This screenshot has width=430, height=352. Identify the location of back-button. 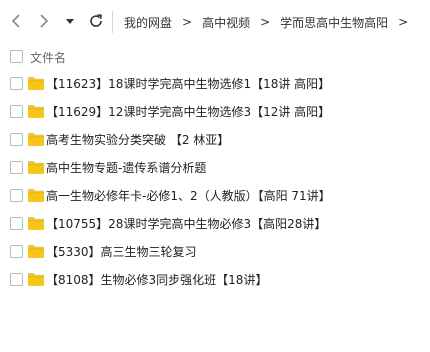
(16, 21).